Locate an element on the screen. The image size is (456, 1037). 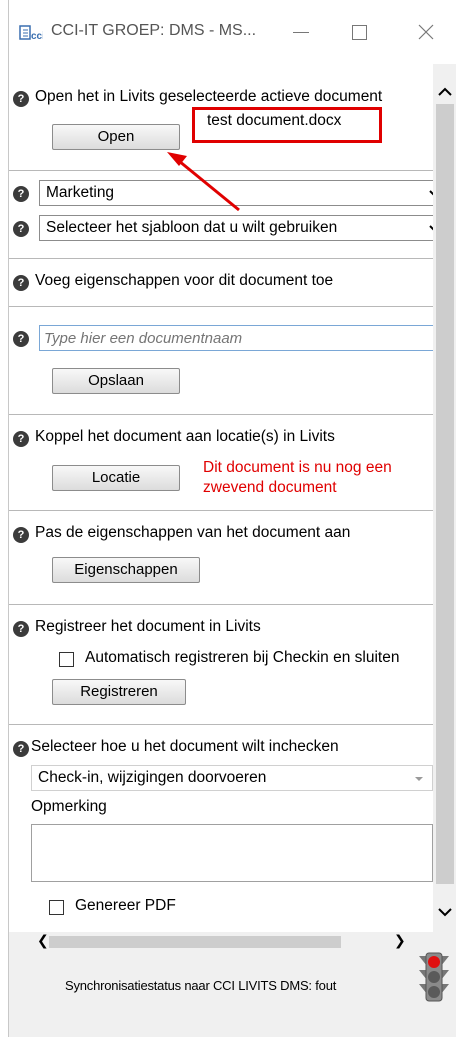
location-button: Locatie is located at coordinates (116, 478).